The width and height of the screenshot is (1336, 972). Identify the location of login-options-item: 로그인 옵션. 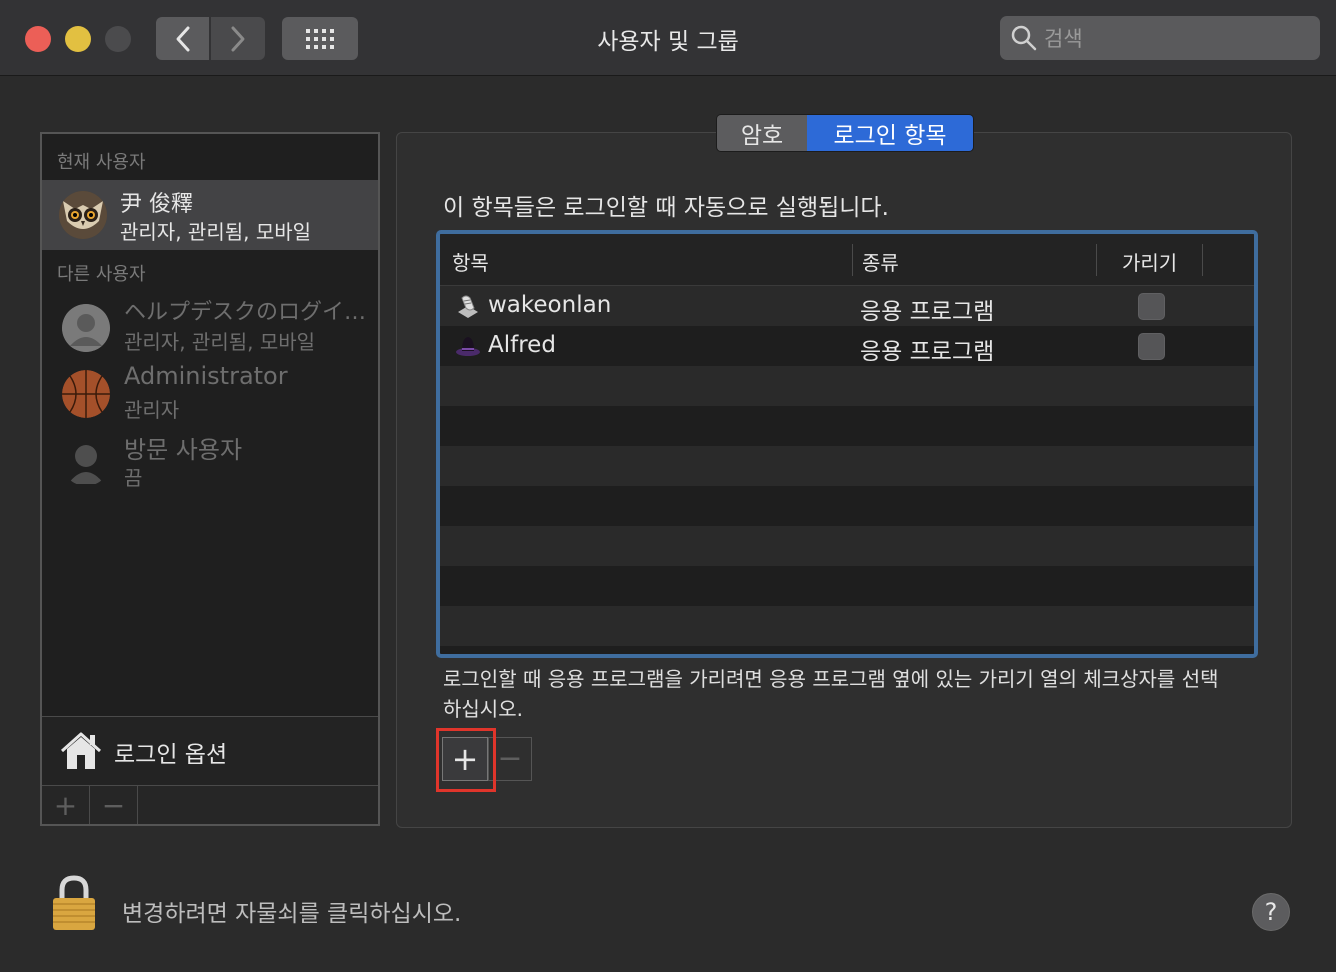
(210, 751).